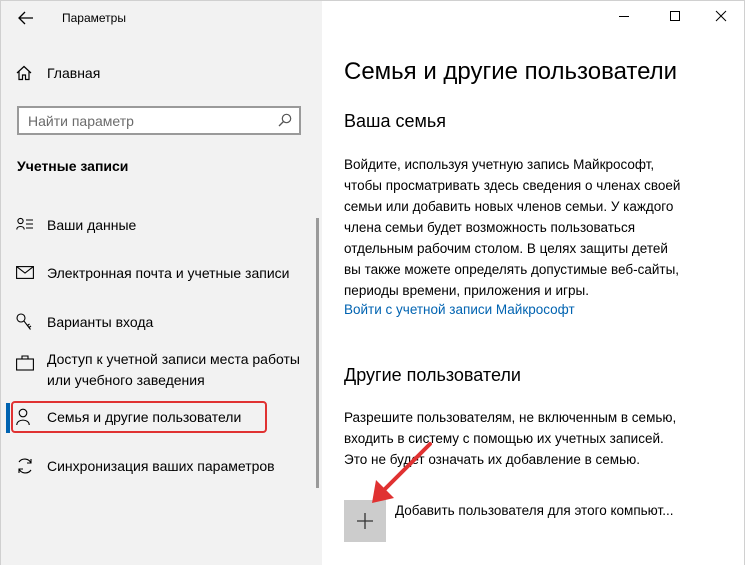 This screenshot has width=745, height=565. I want to click on home-icon, so click(24, 73).